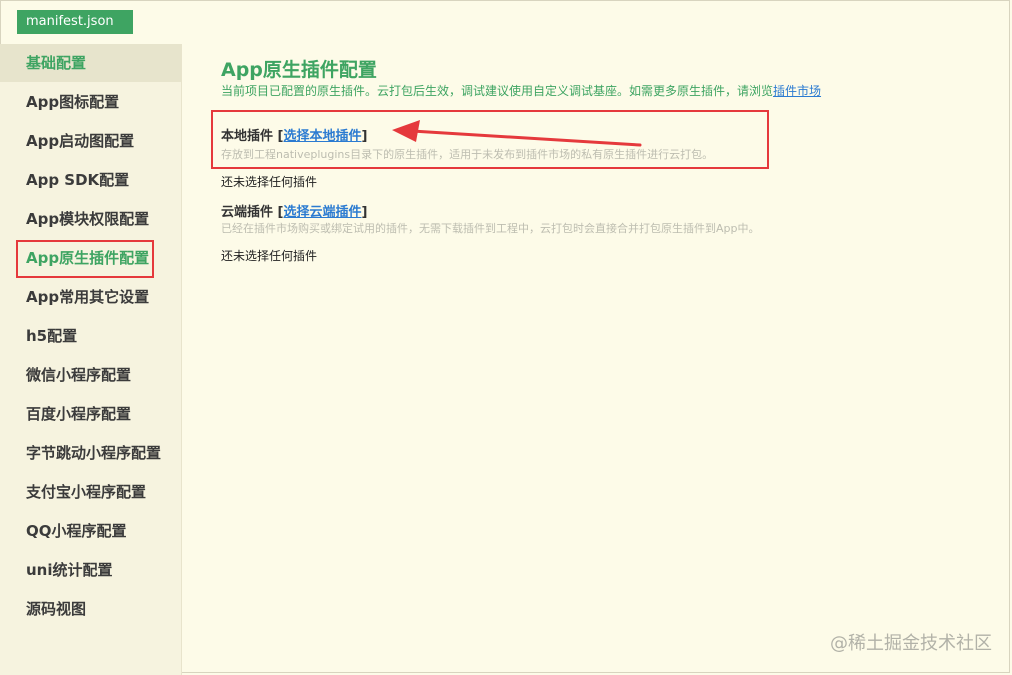 Image resolution: width=1012 pixels, height=675 pixels. Describe the element at coordinates (90, 492) in the screenshot. I see `sidebar-item-alipay: 支付宝小程序配置` at that location.